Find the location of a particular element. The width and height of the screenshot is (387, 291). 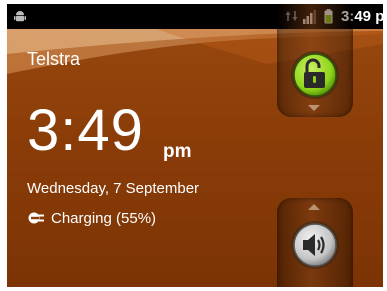

lockscreen-date: Wednesday, 7 September is located at coordinates (113, 188).